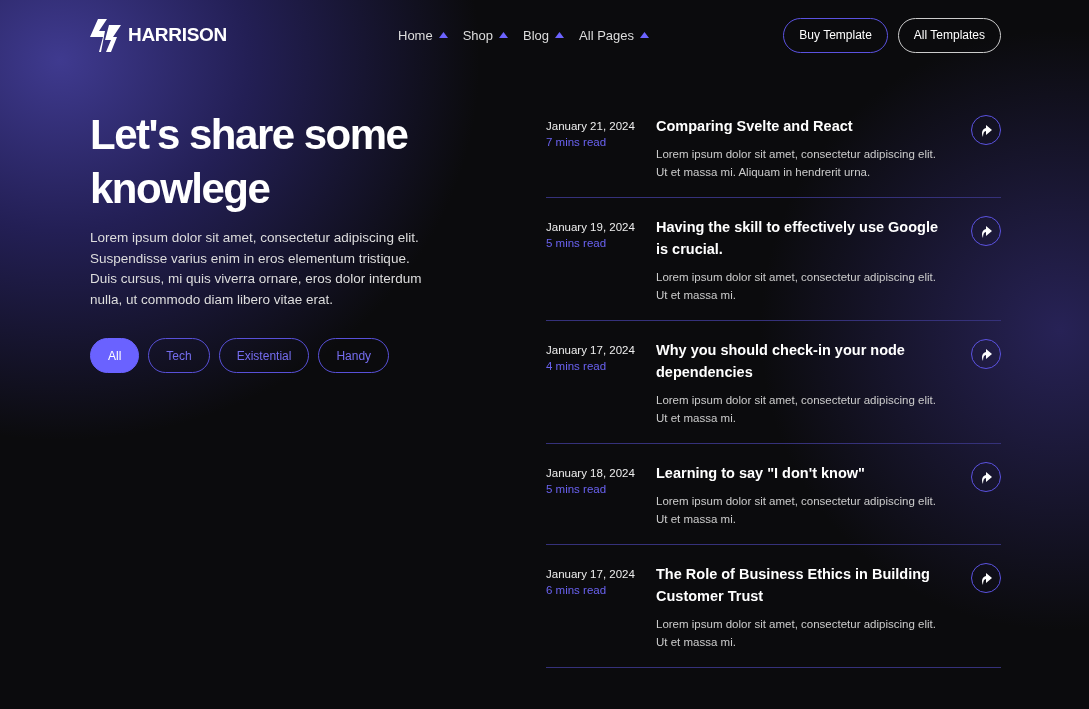 Image resolution: width=1089 pixels, height=709 pixels. What do you see at coordinates (544, 35) in the screenshot?
I see `nav-link: Blog` at bounding box center [544, 35].